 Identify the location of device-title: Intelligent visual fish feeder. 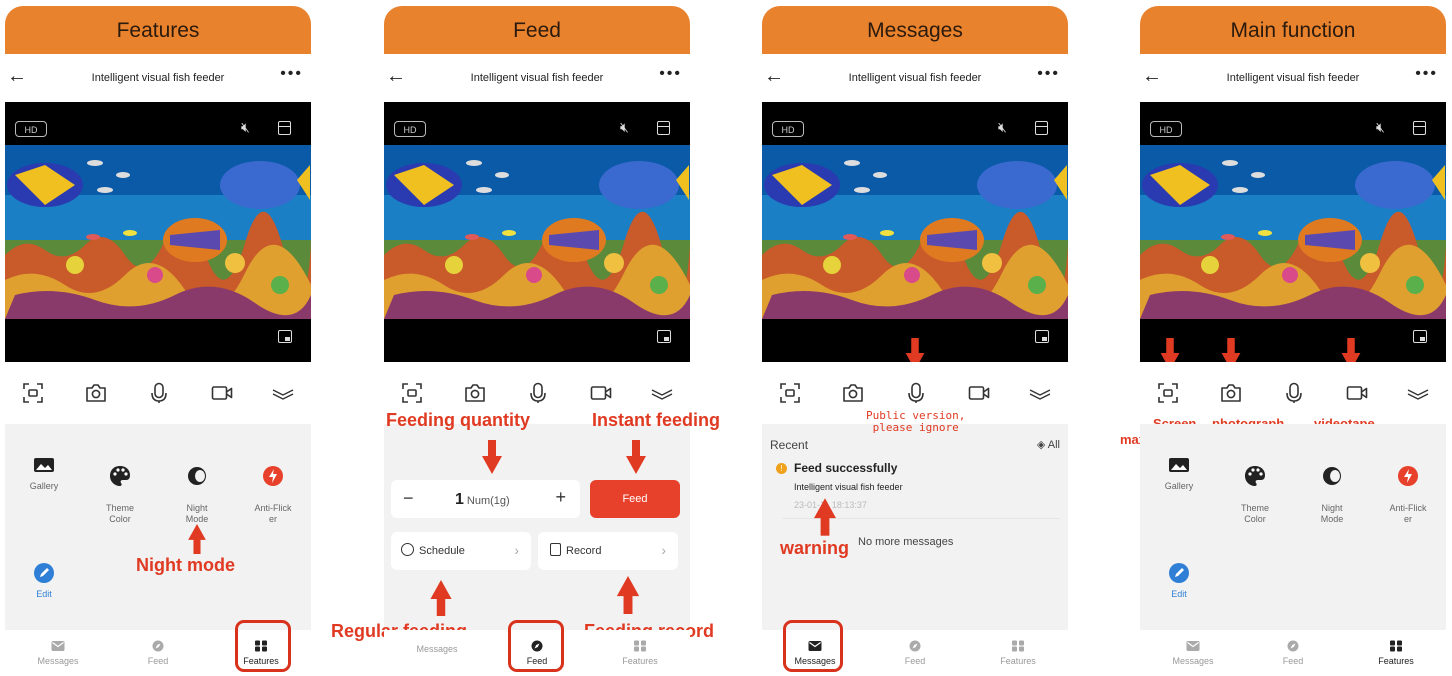
(1293, 78).